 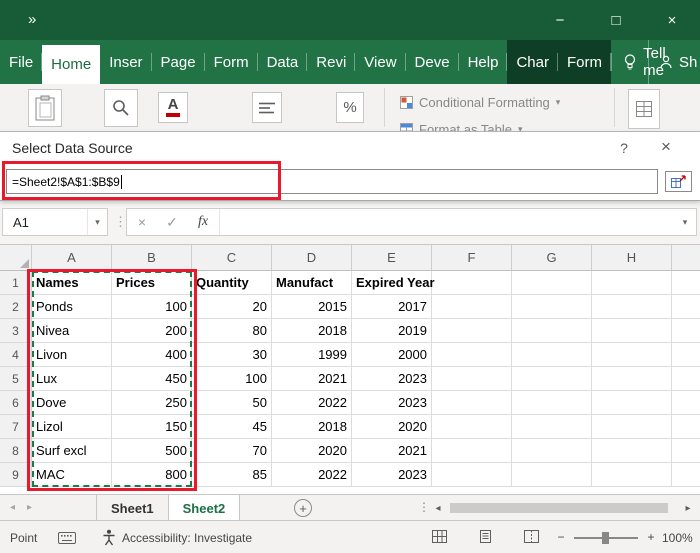 What do you see at coordinates (232, 475) in the screenshot?
I see `cell-c9: 85` at bounding box center [232, 475].